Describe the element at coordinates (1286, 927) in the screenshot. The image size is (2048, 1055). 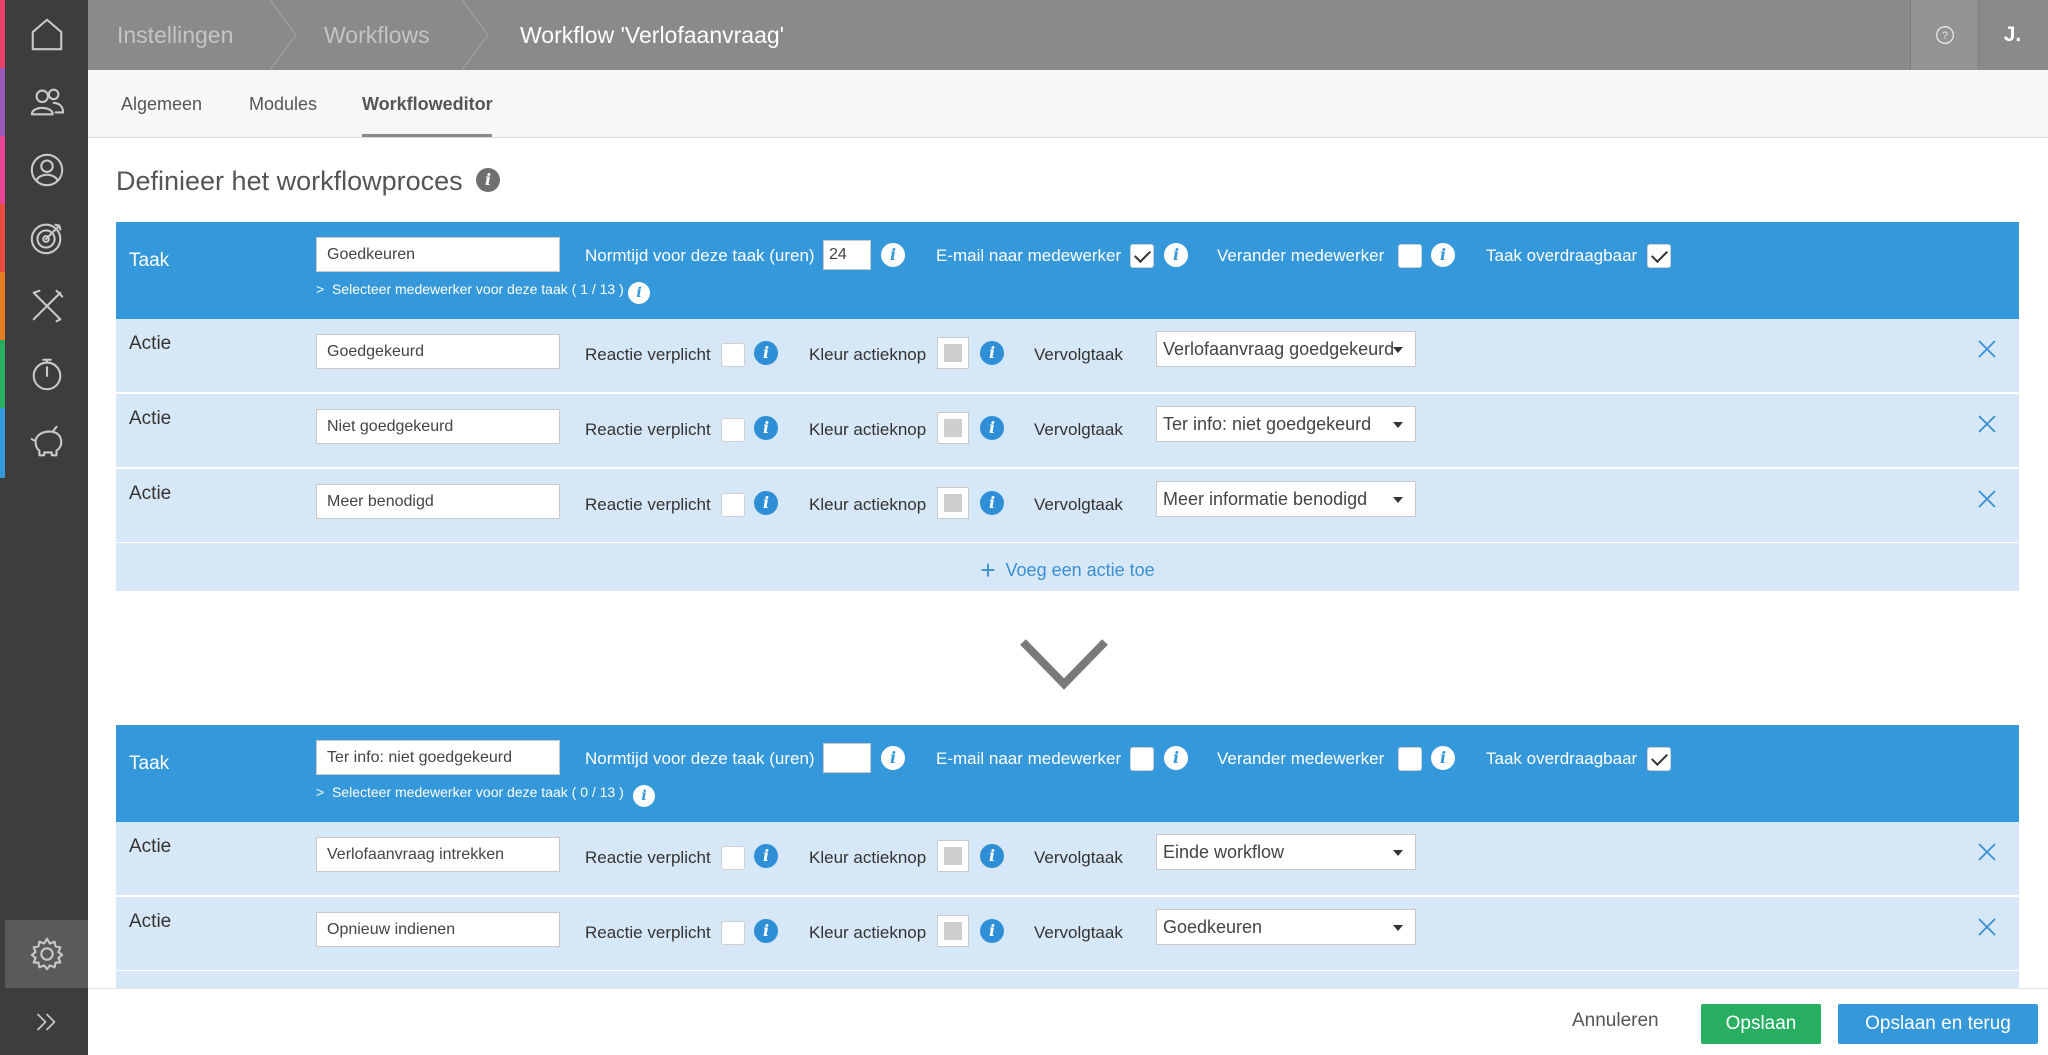
I see `vervolgtaak-select: Goedkeuren` at that location.